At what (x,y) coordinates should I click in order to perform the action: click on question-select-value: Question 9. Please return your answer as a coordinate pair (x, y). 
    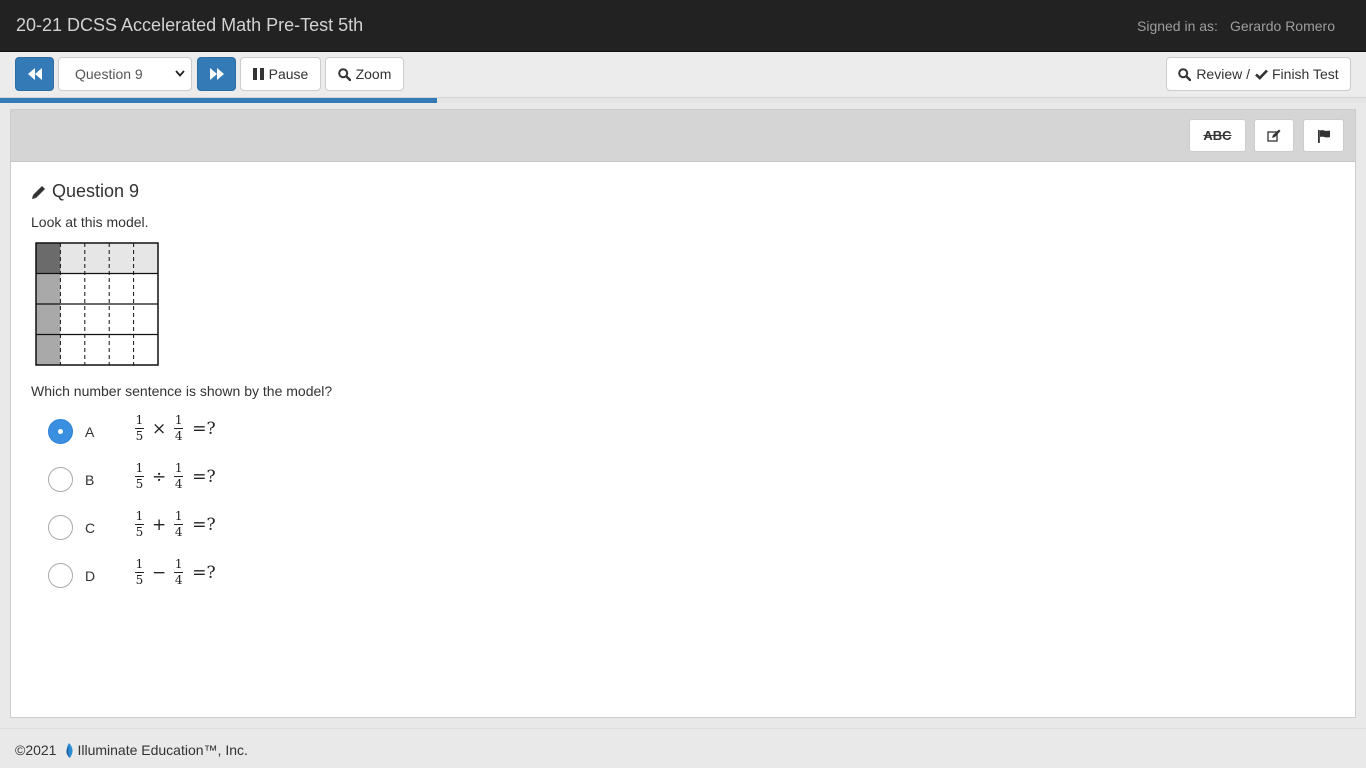
    Looking at the image, I should click on (109, 74).